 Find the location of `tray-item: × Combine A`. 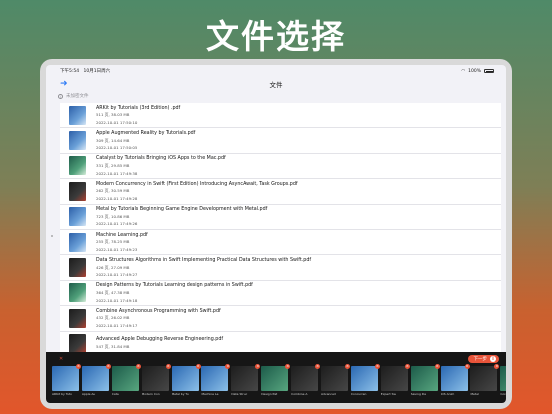

tray-item: × Combine A is located at coordinates (306, 380).